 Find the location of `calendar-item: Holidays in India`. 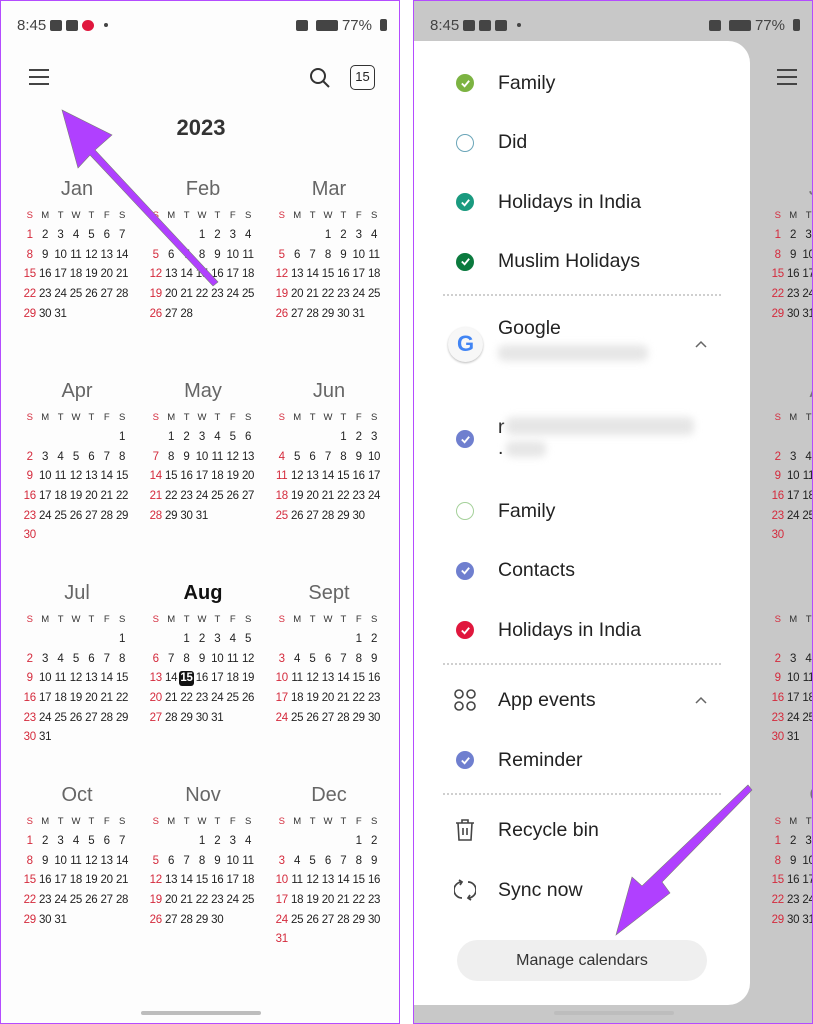

calendar-item: Holidays in India is located at coordinates (582, 202).